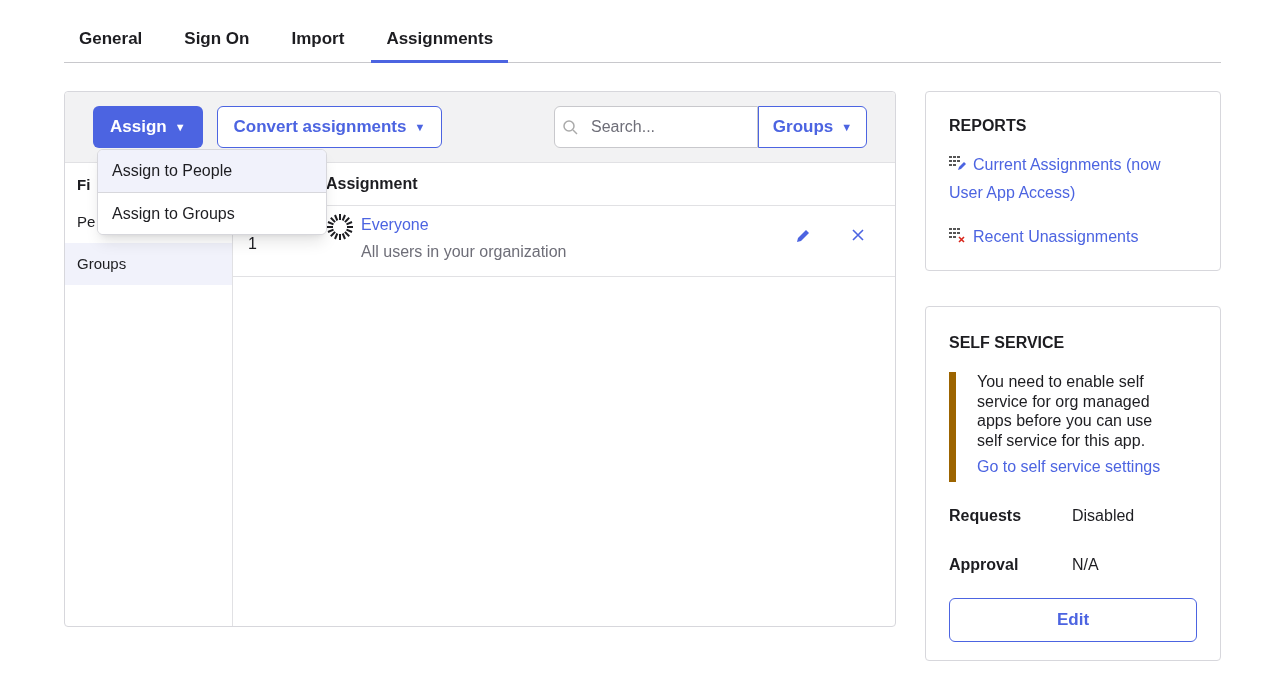 The image size is (1280, 688). Describe the element at coordinates (984, 565) in the screenshot. I see `field-label: Approval` at that location.